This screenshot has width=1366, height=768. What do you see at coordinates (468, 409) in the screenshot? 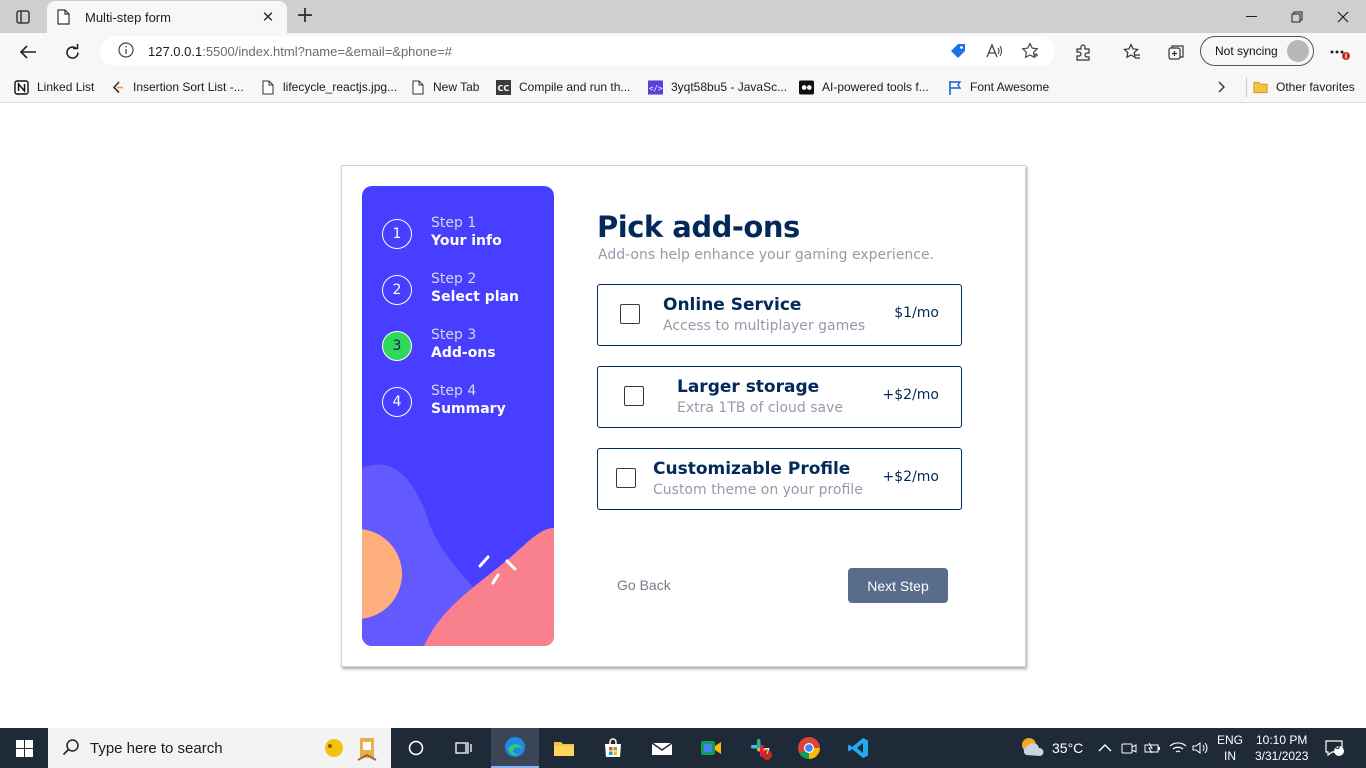
I see `step-4-name: Summary` at bounding box center [468, 409].